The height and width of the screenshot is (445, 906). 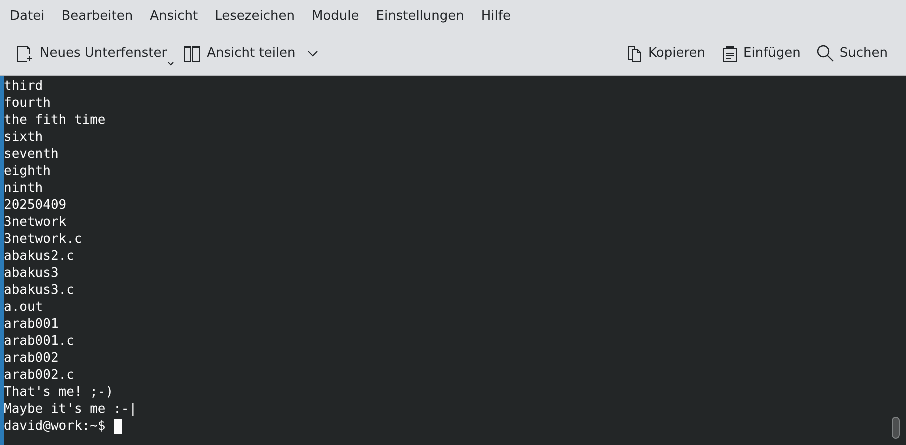 What do you see at coordinates (27, 16) in the screenshot?
I see `menu-item: Datei` at bounding box center [27, 16].